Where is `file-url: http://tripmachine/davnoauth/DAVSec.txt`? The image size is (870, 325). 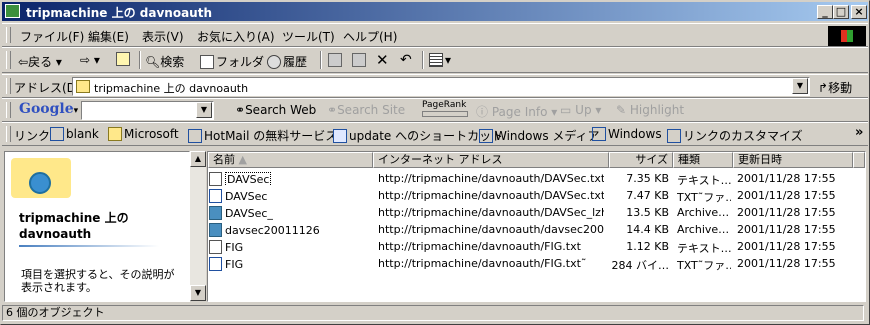
file-url: http://tripmachine/davnoauth/DAVSec.txt is located at coordinates (491, 178).